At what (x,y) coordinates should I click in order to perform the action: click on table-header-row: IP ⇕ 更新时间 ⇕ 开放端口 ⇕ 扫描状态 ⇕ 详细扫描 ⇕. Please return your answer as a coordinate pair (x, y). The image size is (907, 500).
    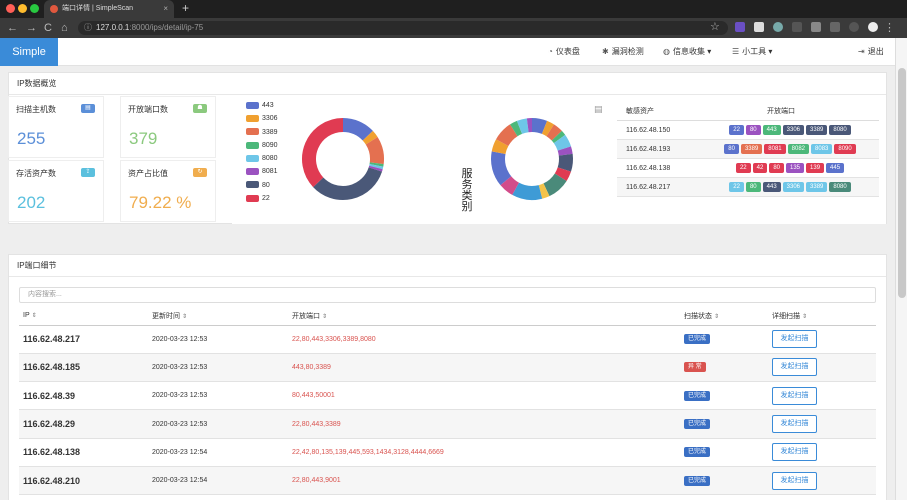
    Looking at the image, I should click on (447, 316).